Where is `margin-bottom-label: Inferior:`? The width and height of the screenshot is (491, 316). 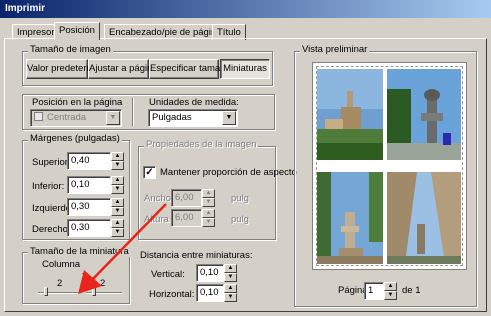
margin-bottom-label: Inferior: is located at coordinates (48, 186).